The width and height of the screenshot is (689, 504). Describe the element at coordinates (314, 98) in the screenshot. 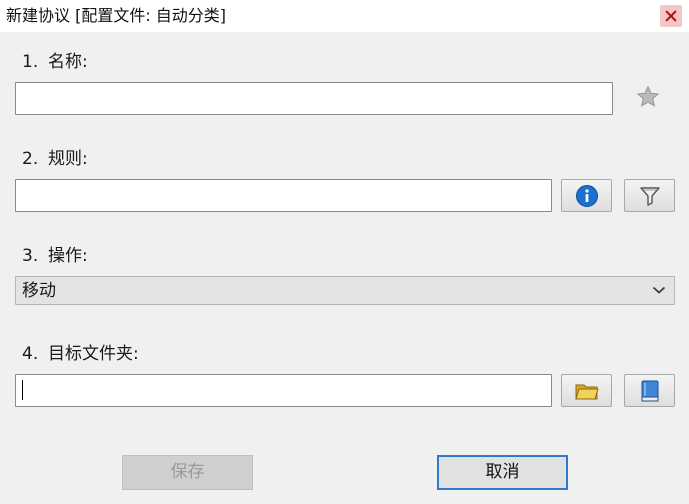

I see `name-input` at that location.